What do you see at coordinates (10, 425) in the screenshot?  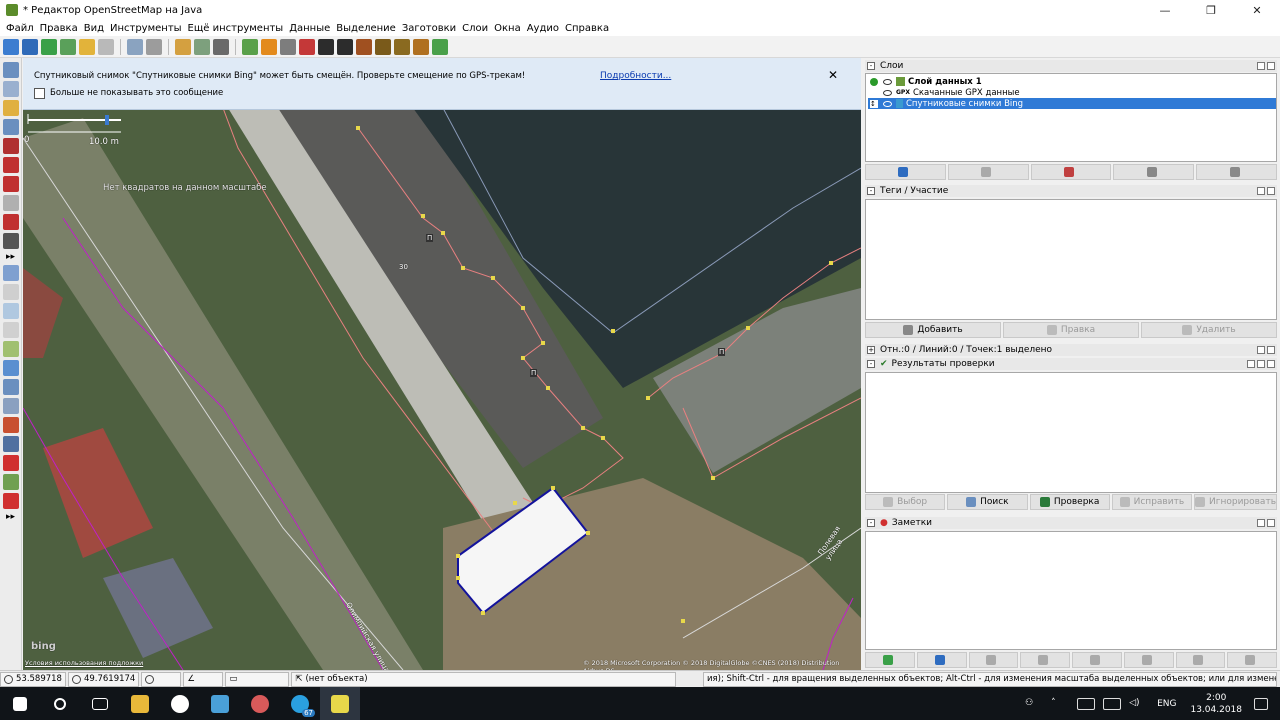 I see `changeset-toggle-icon` at bounding box center [10, 425].